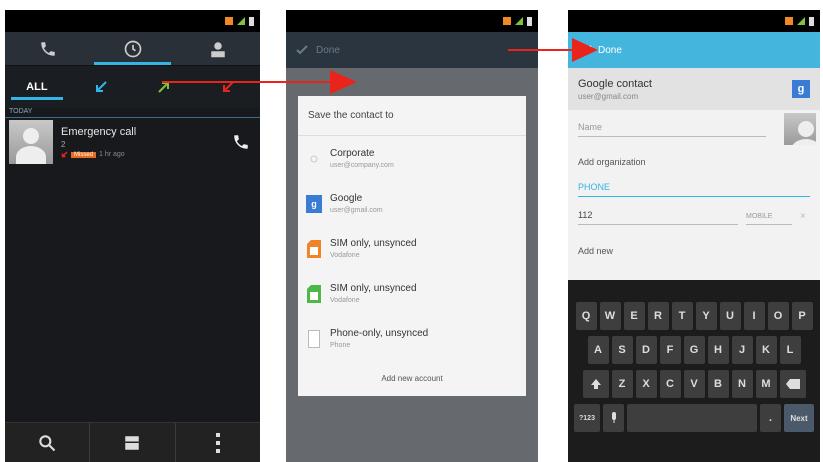 Image resolution: width=823 pixels, height=462 pixels. What do you see at coordinates (314, 203) in the screenshot?
I see `google-icon: g` at bounding box center [314, 203].